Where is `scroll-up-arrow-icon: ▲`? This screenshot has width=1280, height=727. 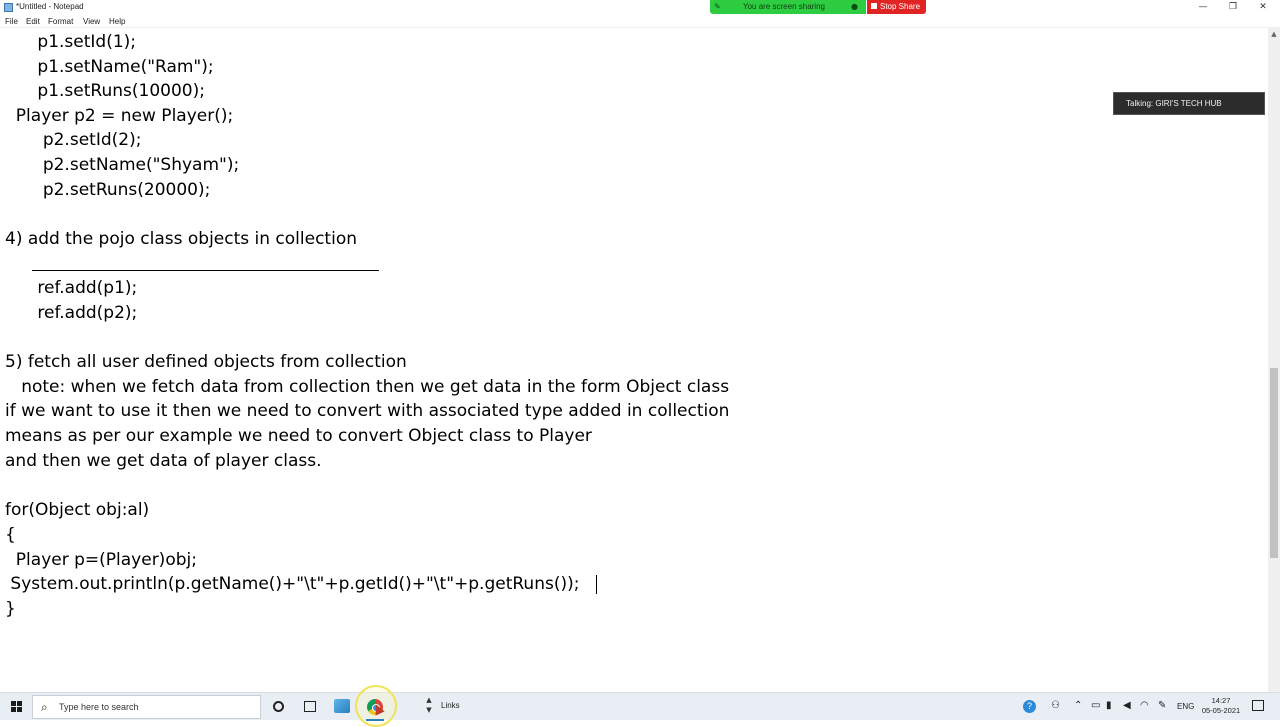
scroll-up-arrow-icon: ▲ is located at coordinates (1274, 34).